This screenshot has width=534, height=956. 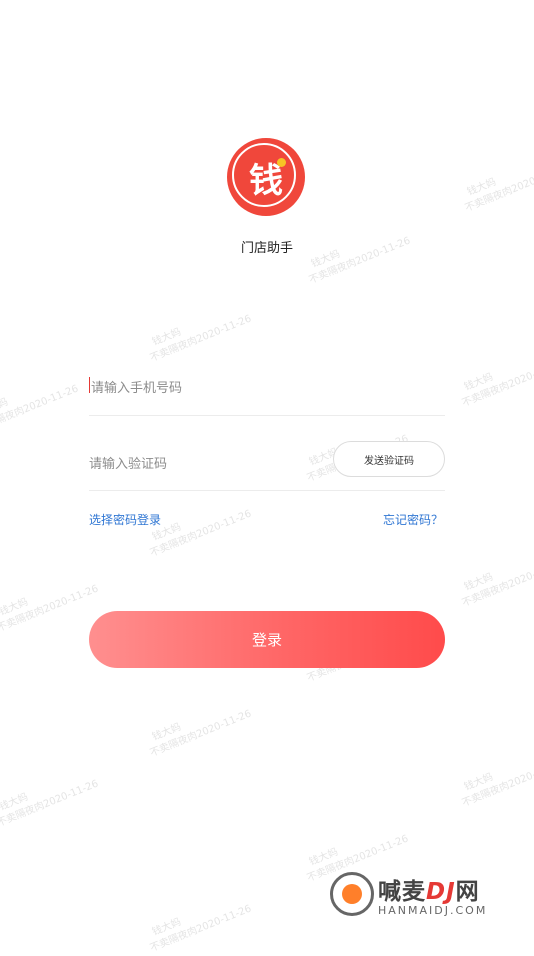 I want to click on login-button: 登录, so click(x=267, y=639).